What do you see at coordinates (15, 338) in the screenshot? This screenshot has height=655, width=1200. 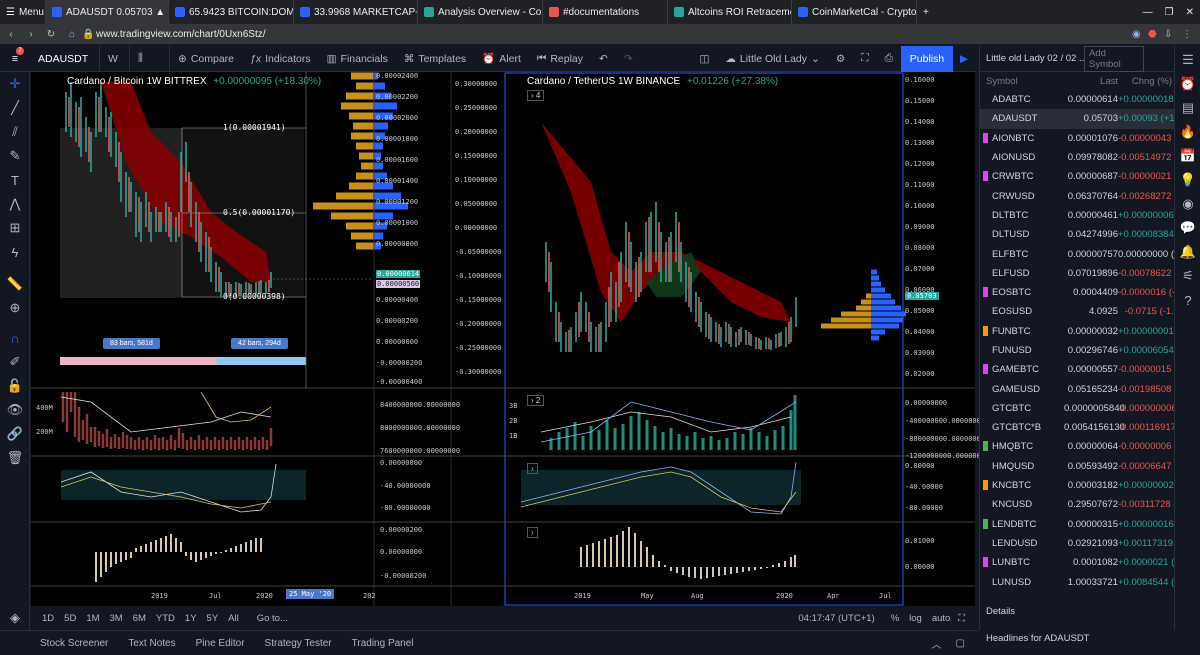 I see `magnet-icon: ∩` at bounding box center [15, 338].